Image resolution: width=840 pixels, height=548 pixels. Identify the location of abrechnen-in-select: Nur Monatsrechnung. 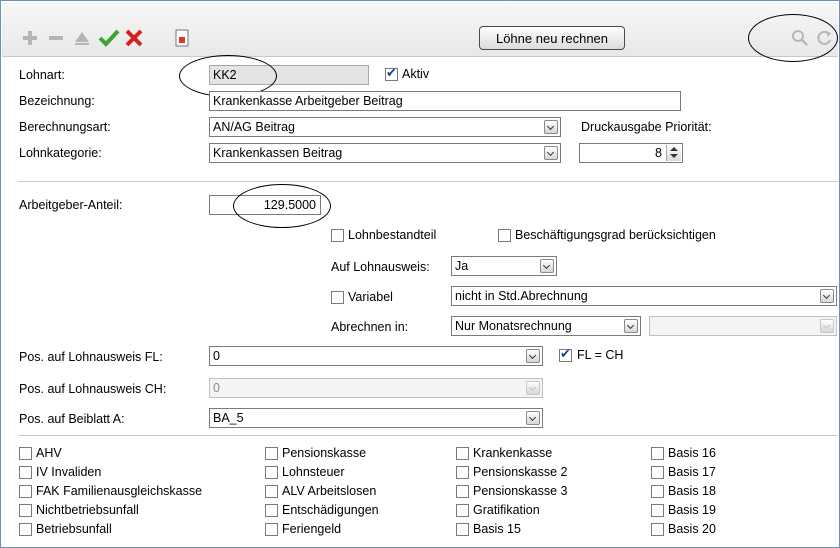
(546, 326).